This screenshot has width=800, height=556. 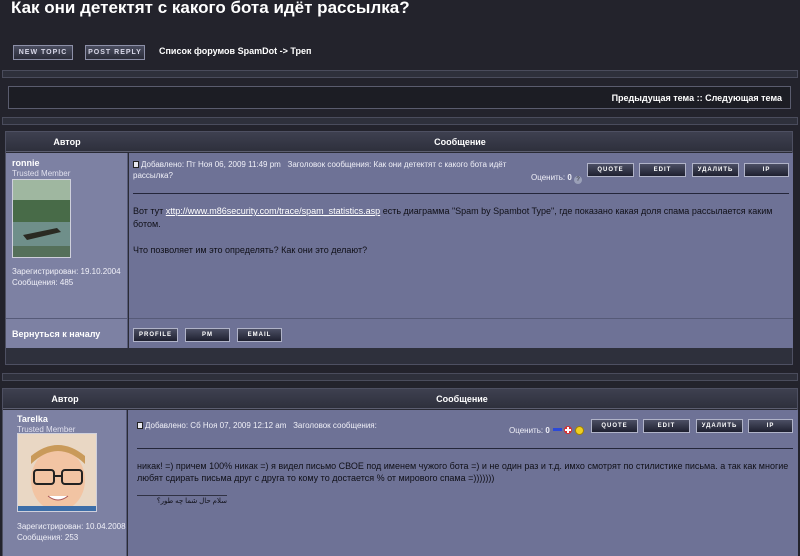 I want to click on contact-cell: PROFILE PM EMAIL, so click(x=461, y=333).